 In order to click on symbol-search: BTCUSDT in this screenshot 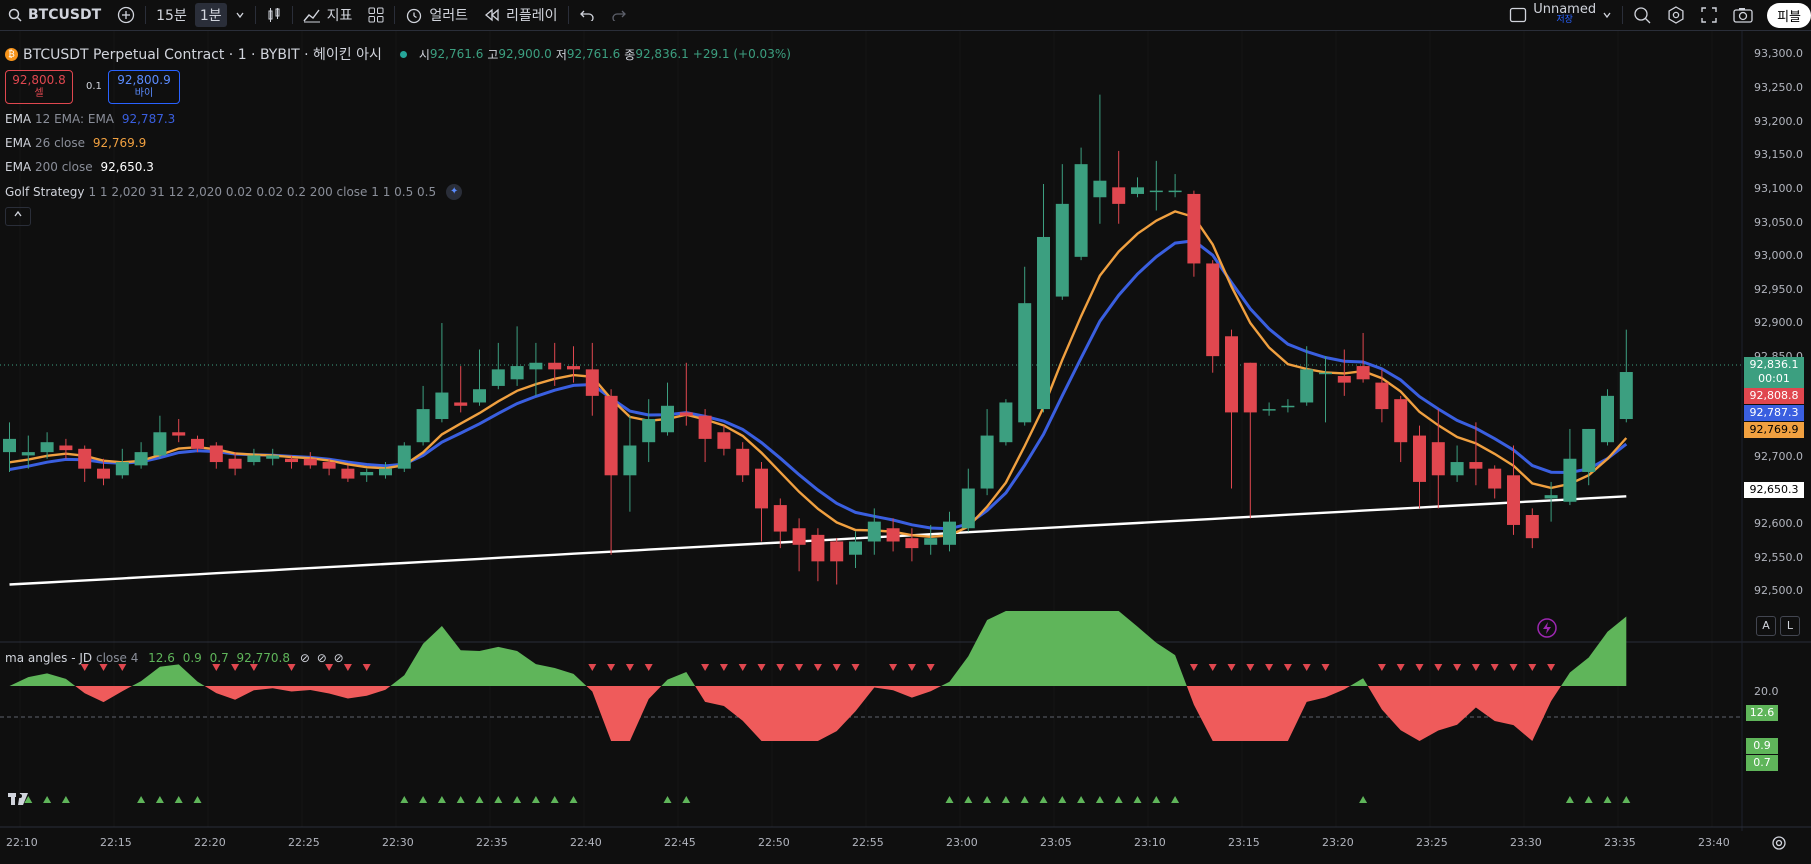, I will do `click(54, 15)`.